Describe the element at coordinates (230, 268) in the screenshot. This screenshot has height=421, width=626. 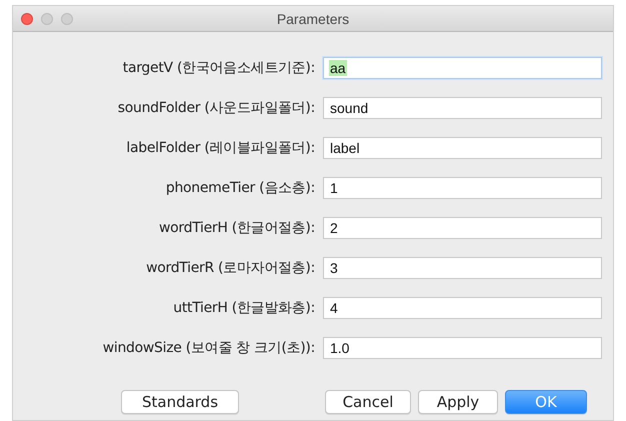
I see `field-label: wordTierR (로마자어절층):` at that location.